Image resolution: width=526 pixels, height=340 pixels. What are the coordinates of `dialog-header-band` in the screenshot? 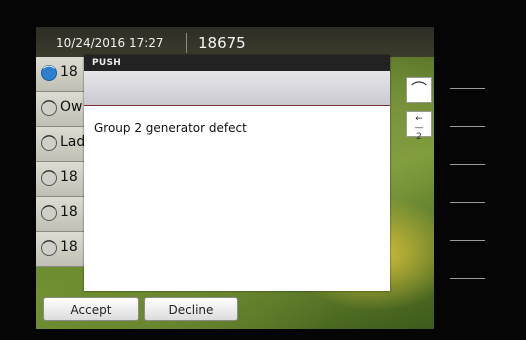 It's located at (237, 88).